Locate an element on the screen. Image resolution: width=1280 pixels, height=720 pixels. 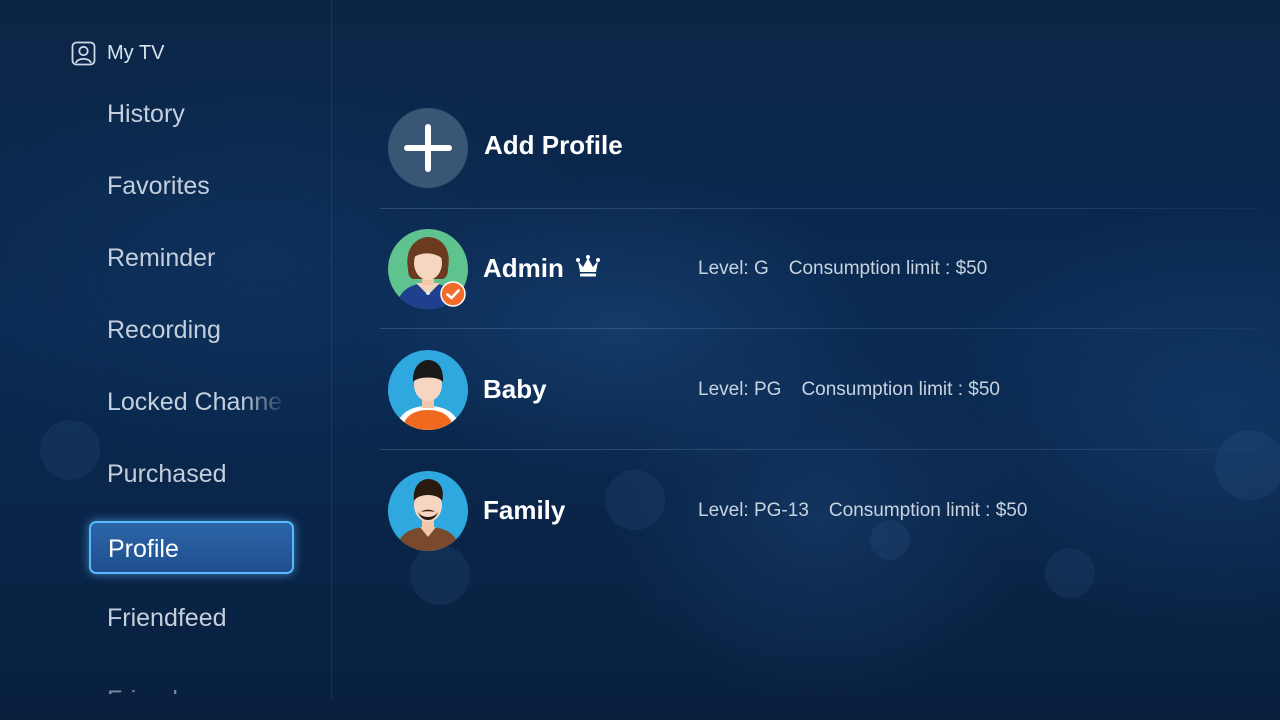
profile-row-admin: Admin Level: G Consumption limit : $50 is located at coordinates (820, 269).